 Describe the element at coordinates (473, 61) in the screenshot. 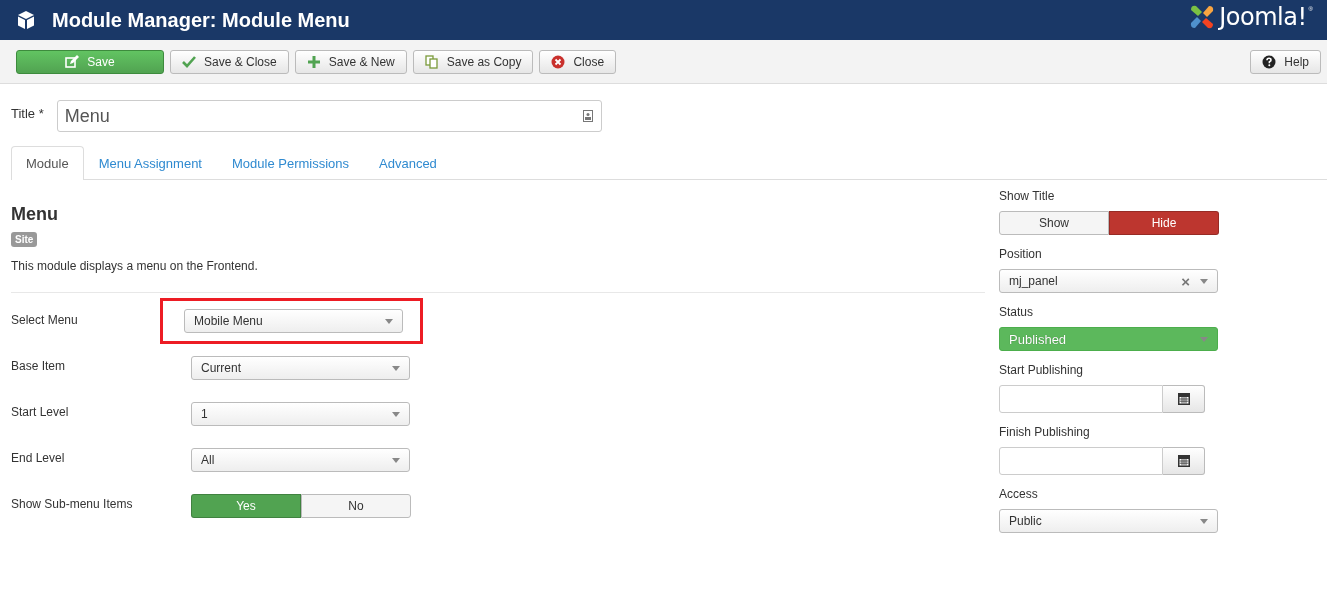

I see `toolbar-button: Save as Copy` at that location.